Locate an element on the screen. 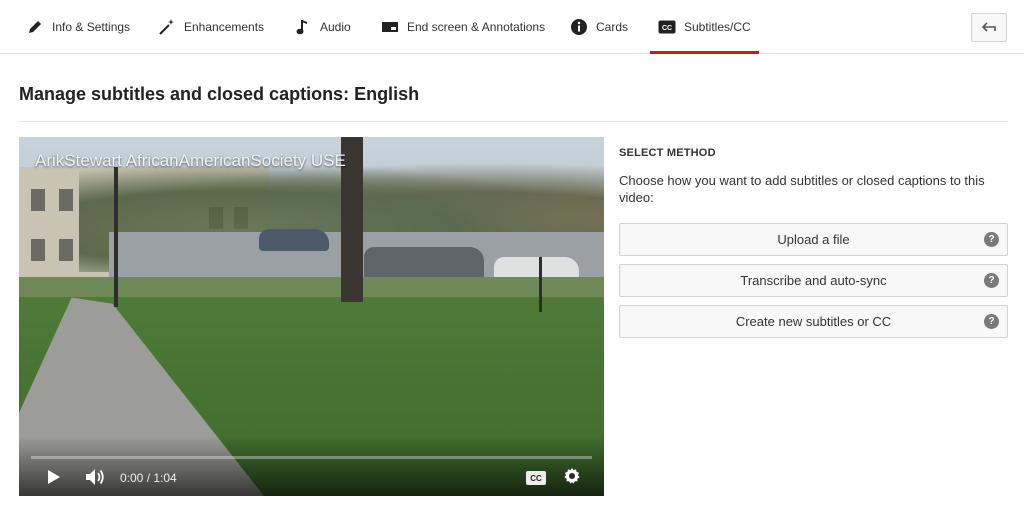  gear-icon is located at coordinates (572, 478).